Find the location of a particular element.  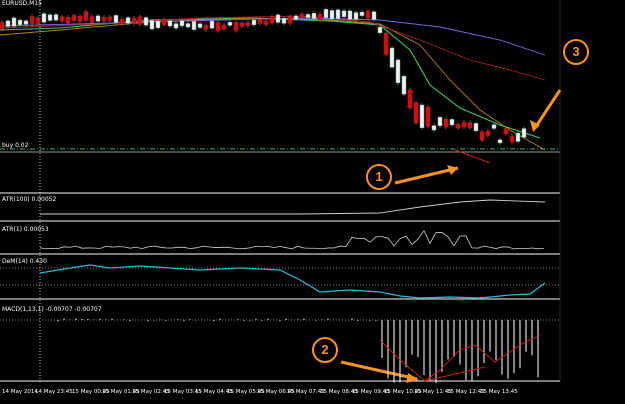

demarker-label: DeM(14) 0.430 is located at coordinates (24, 261).